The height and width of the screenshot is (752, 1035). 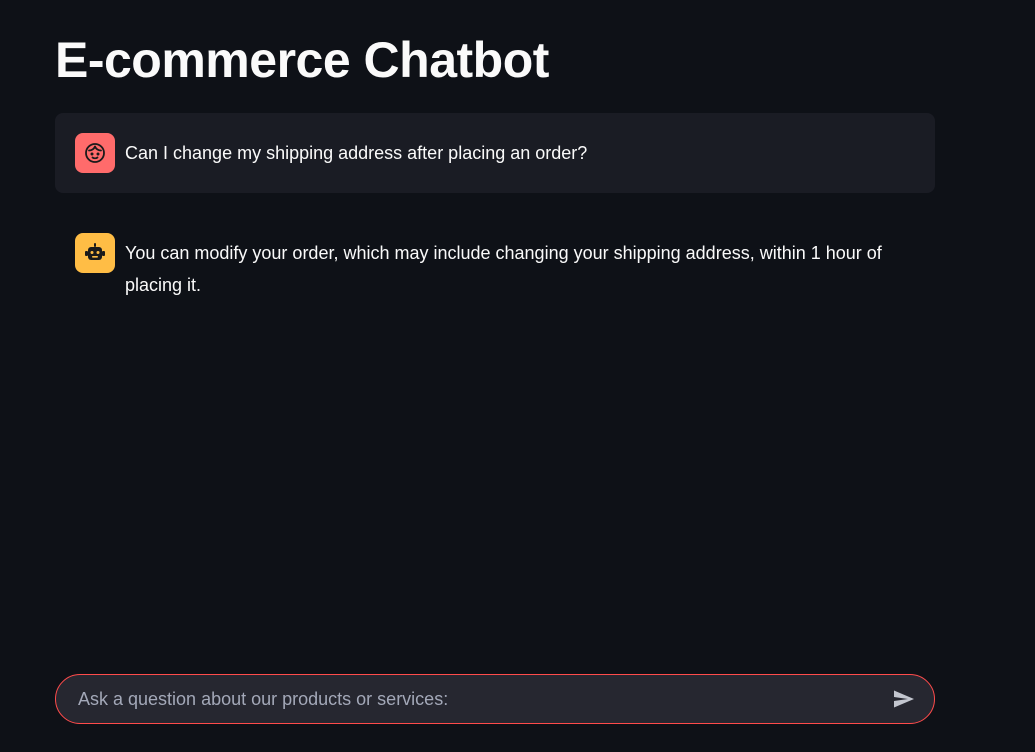 I want to click on assistant-avatar, so click(x=95, y=253).